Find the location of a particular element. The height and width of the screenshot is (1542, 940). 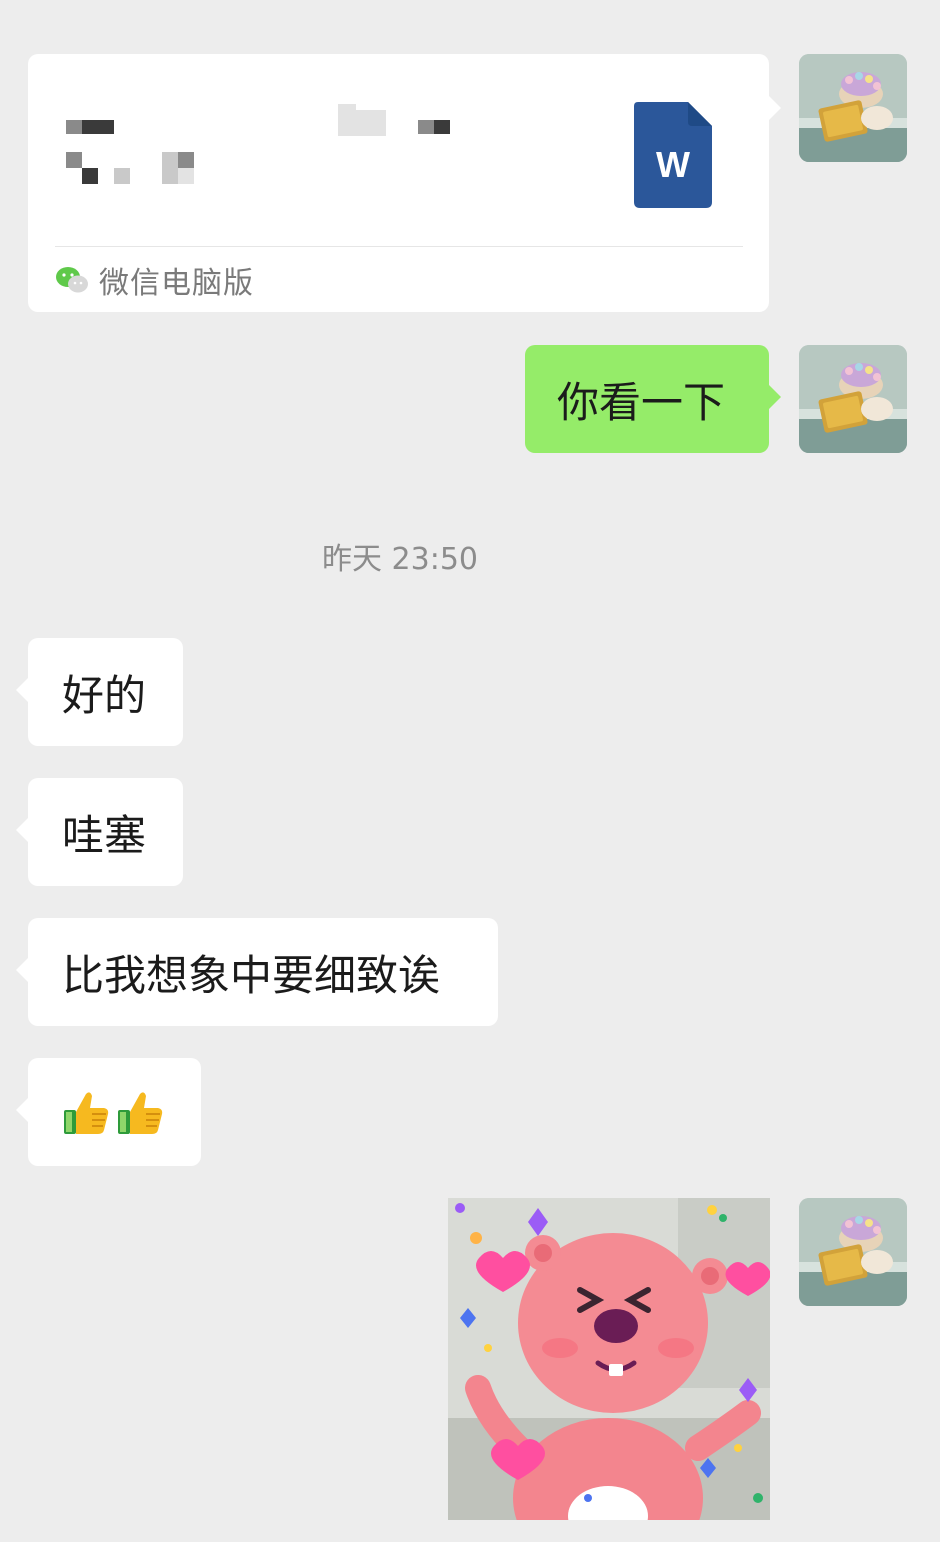

sticker-image is located at coordinates (609, 1359).